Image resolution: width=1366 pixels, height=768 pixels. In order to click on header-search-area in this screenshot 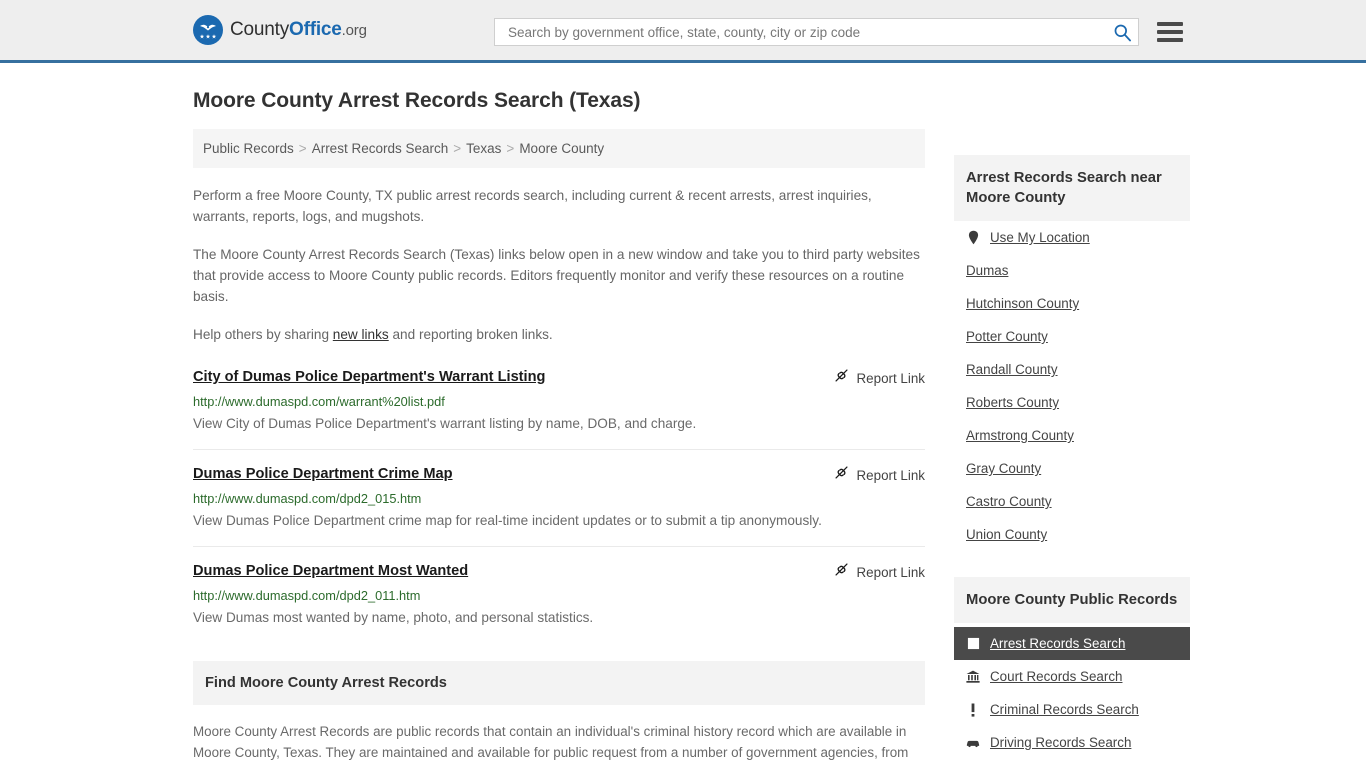, I will do `click(838, 32)`.